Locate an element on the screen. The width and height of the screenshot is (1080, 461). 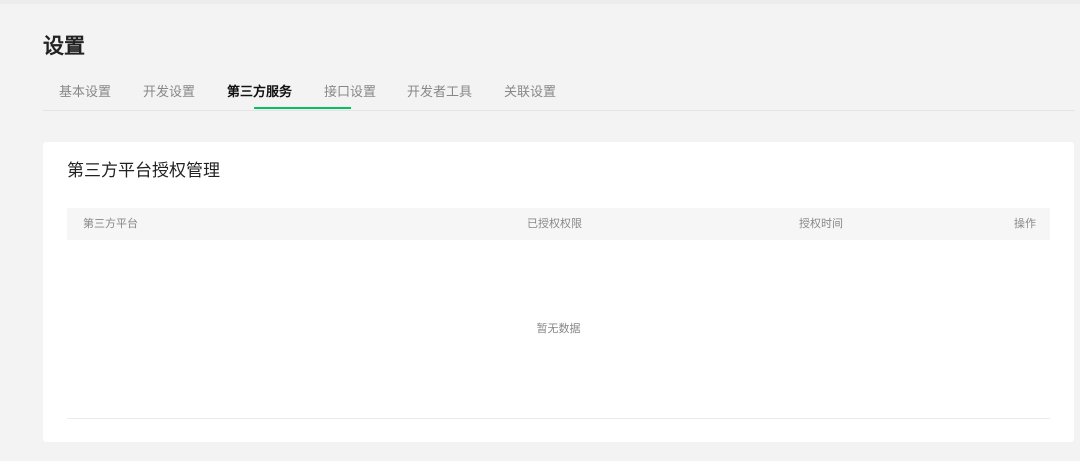
tab-bar: 基本设置 开发设置 第三方服务 接口设置 开发者工具 关联设置 is located at coordinates (559, 93).